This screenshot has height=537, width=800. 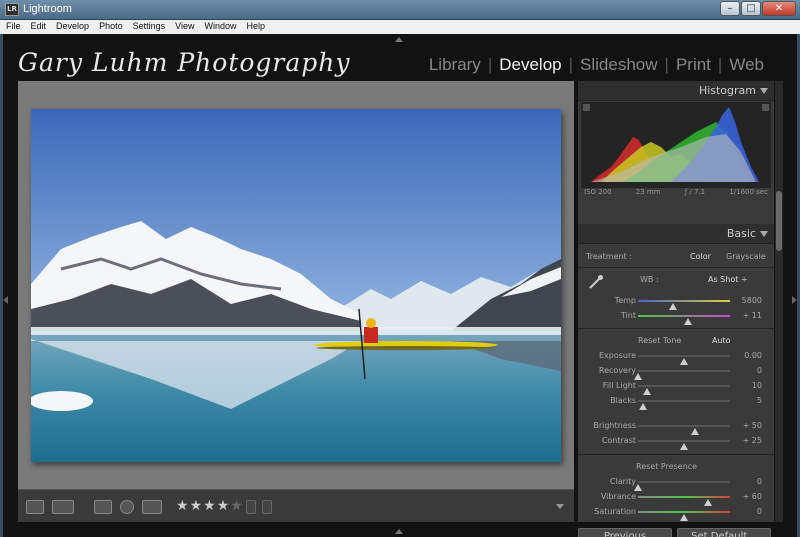 What do you see at coordinates (682, 486) in the screenshot?
I see `clarity-slider` at bounding box center [682, 486].